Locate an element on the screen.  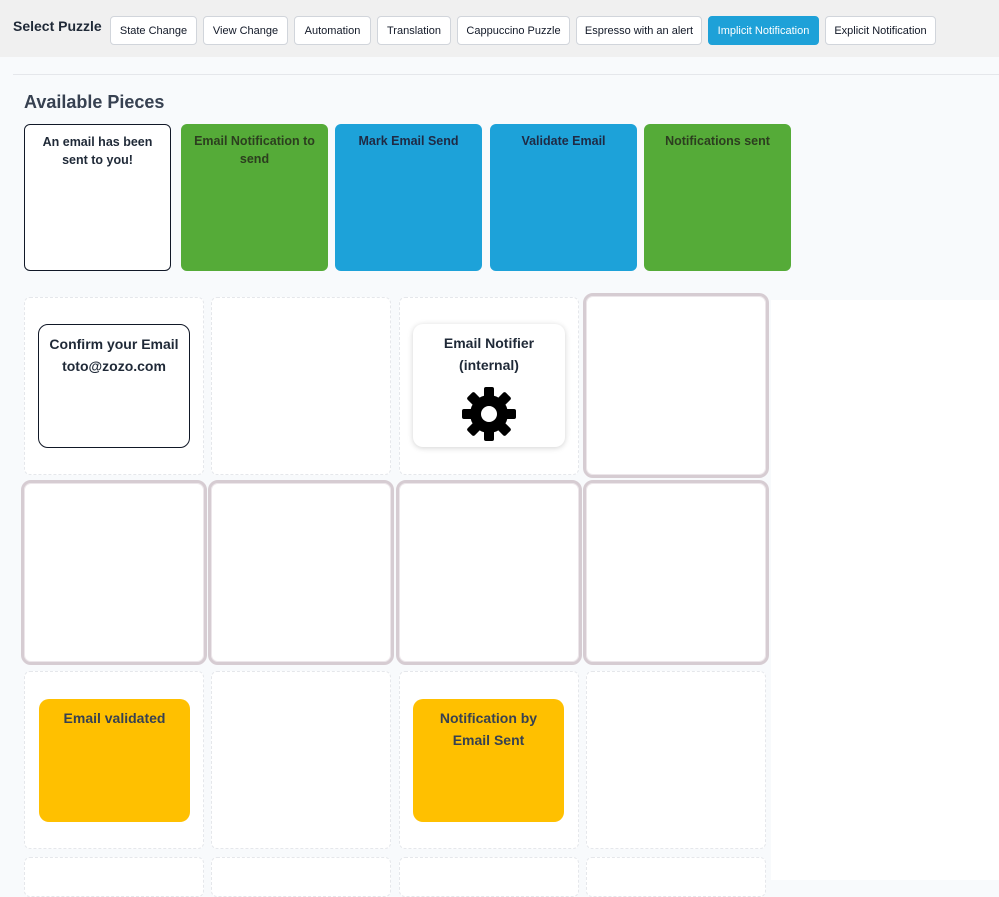
email-notifier-subtitle: (internal) is located at coordinates (489, 365).